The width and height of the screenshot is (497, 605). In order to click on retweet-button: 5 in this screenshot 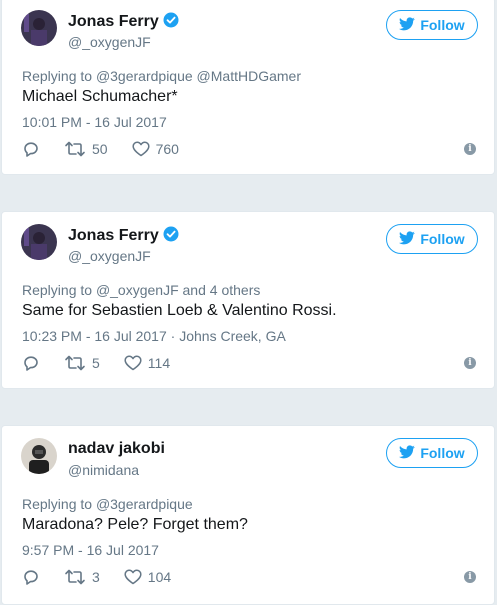, I will do `click(82, 363)`.